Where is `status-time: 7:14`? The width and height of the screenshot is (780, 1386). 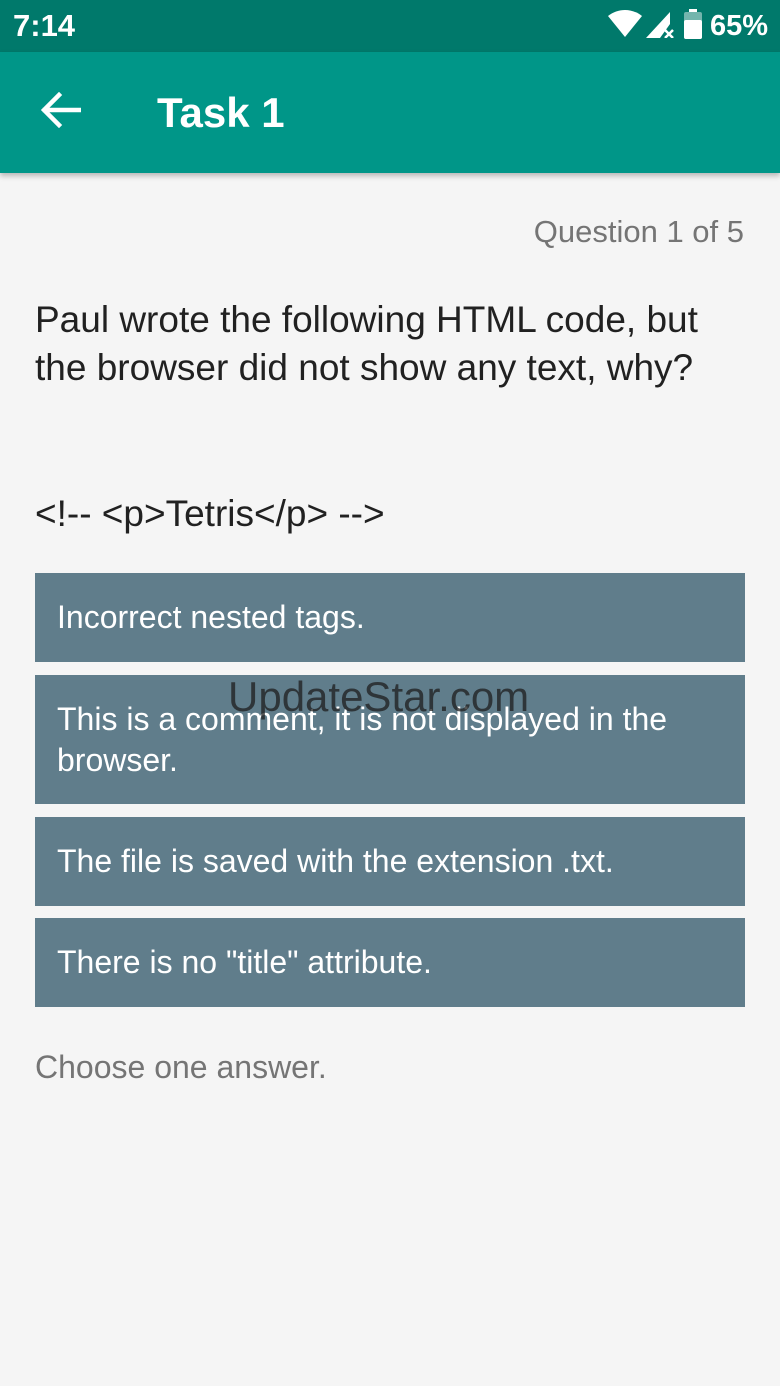
status-time: 7:14 is located at coordinates (44, 25).